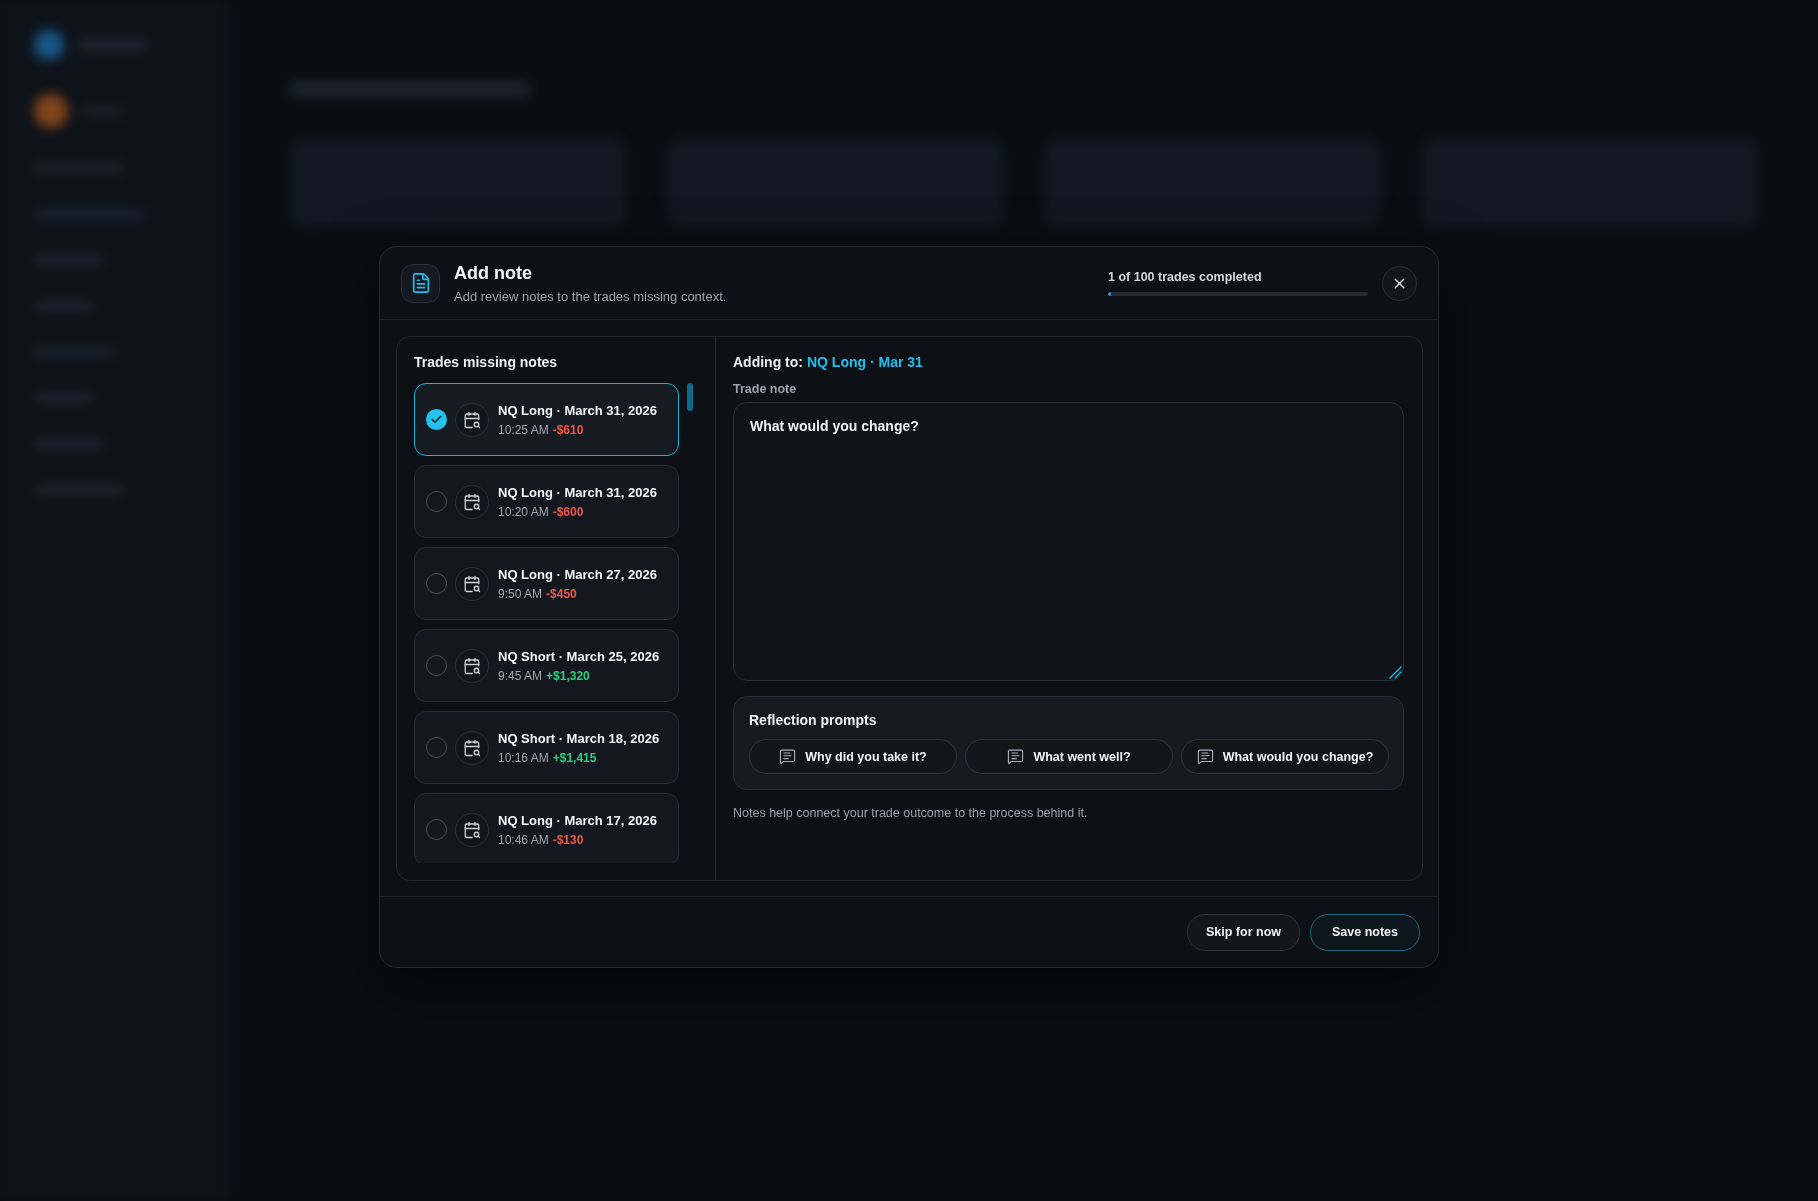 The image size is (1818, 1201). Describe the element at coordinates (1068, 541) in the screenshot. I see `trade-note-field: What would you change?` at that location.